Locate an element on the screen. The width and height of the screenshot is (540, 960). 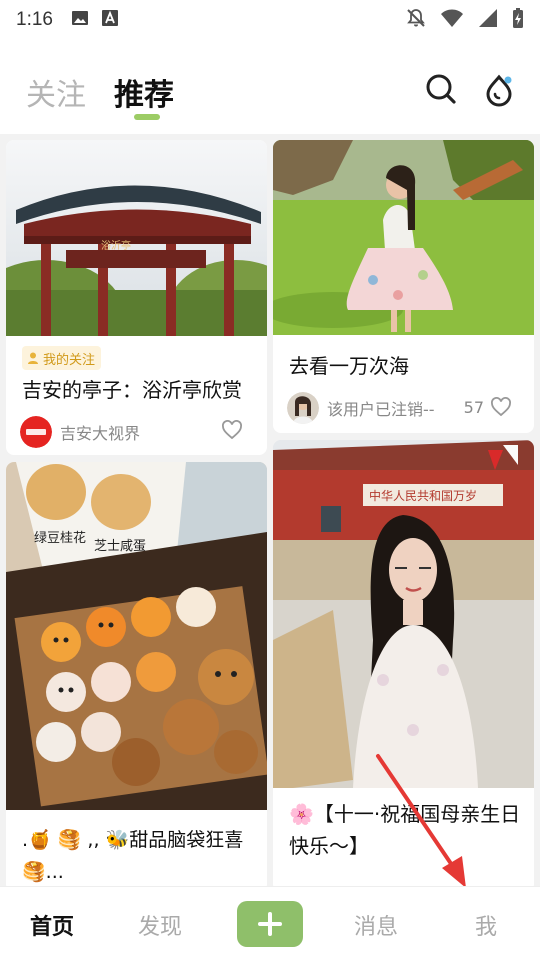
nav-home: 首页 is located at coordinates (52, 925).